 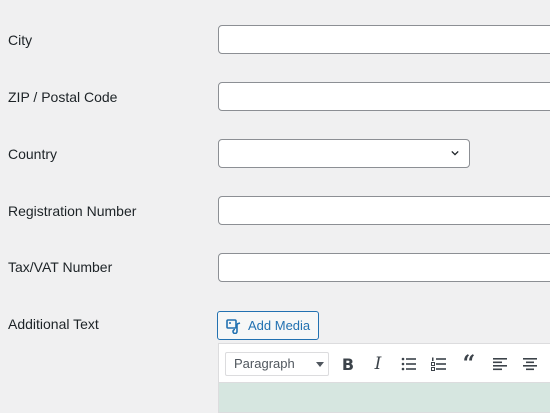 I want to click on align-left-button, so click(x=500, y=364).